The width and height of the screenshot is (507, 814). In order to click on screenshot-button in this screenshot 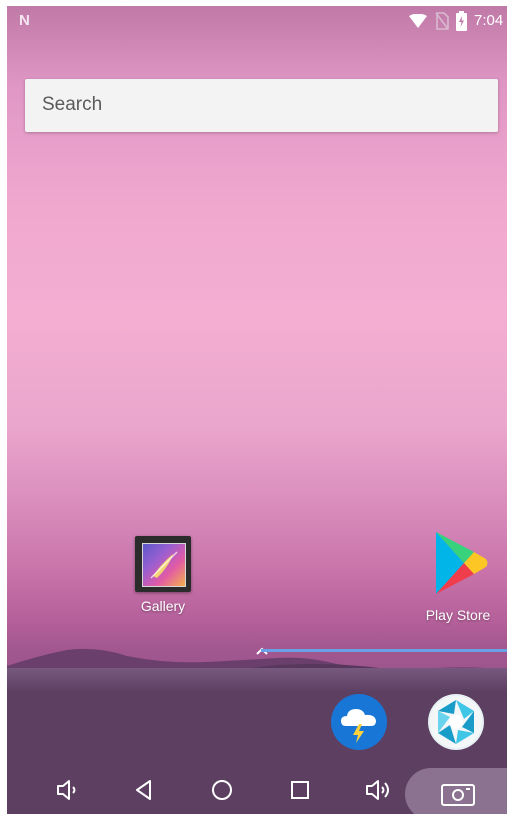, I will do `click(456, 791)`.